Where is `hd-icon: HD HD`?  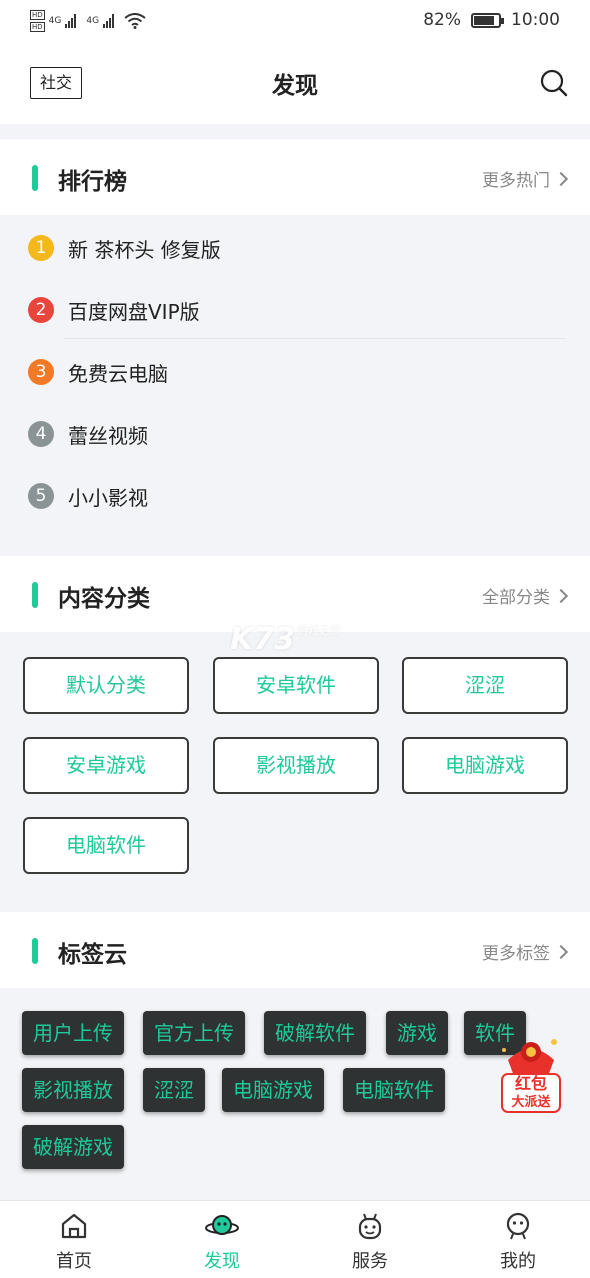 hd-icon: HD HD is located at coordinates (37, 21).